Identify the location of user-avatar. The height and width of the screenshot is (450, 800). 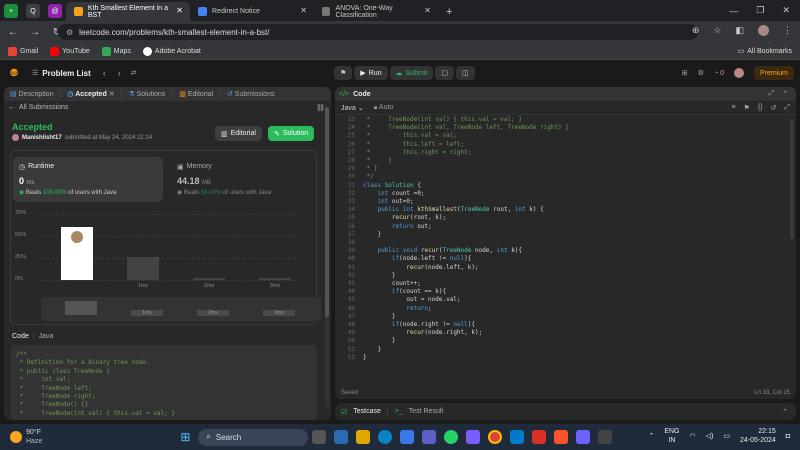
(738, 73).